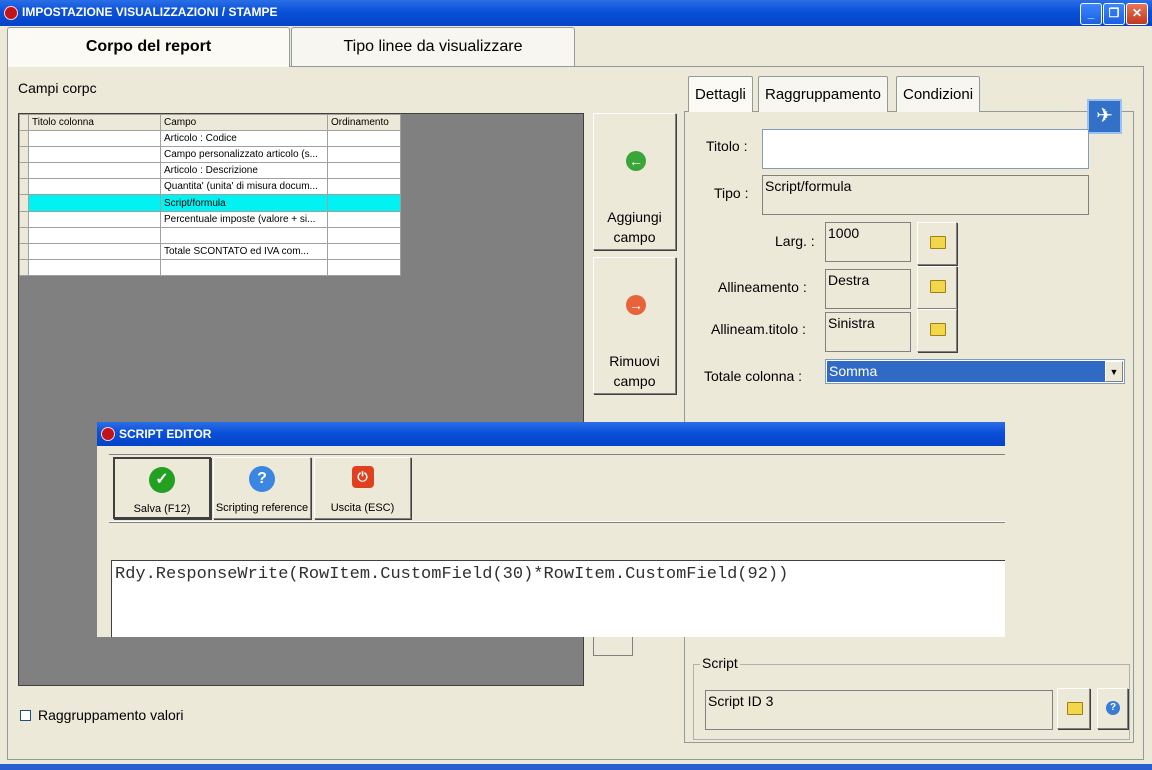 This screenshot has height=770, width=1152. I want to click on raggruppamento-checkbox, so click(25, 715).